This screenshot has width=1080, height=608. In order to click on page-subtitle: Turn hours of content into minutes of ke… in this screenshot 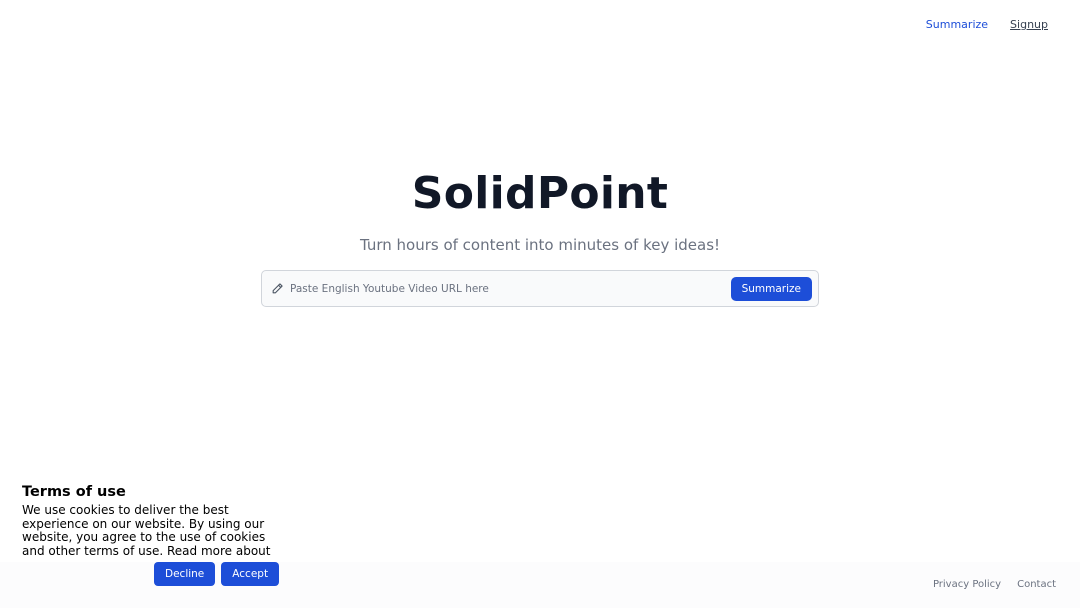, I will do `click(540, 245)`.